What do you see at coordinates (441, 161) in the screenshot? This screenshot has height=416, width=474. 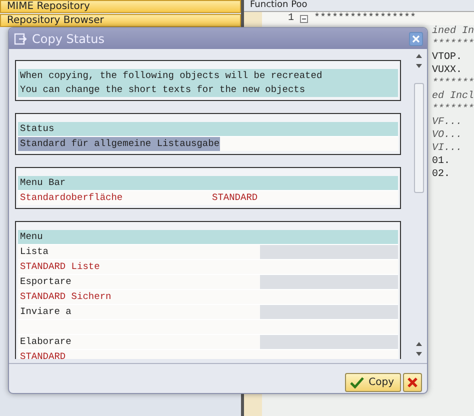 I see `code-line: 01.` at bounding box center [441, 161].